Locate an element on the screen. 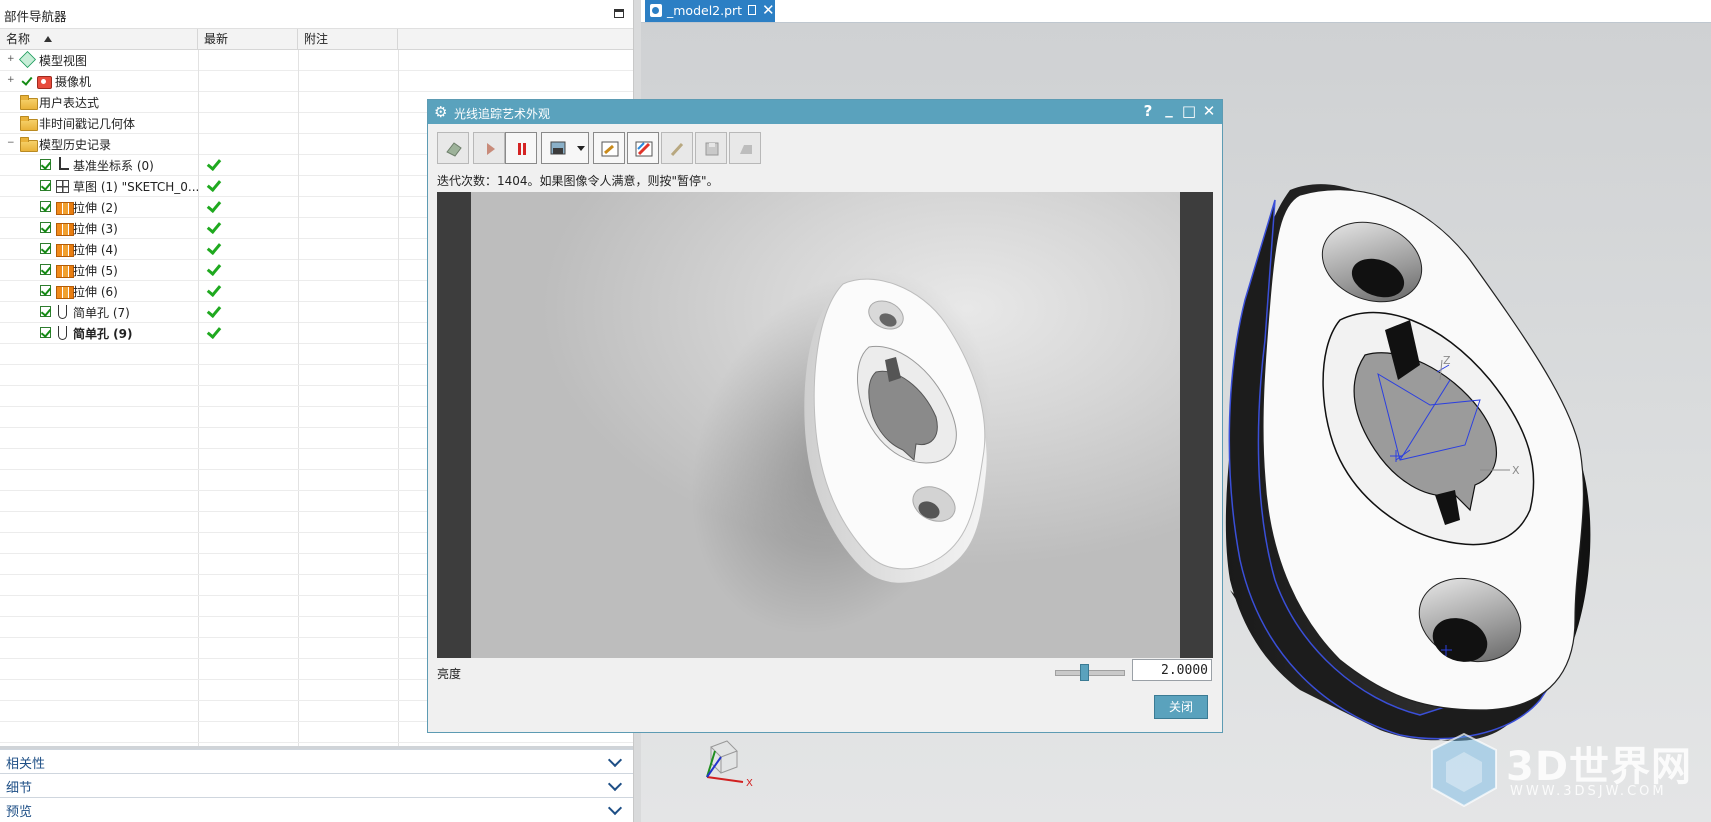 The height and width of the screenshot is (822, 1711). brightness-slider is located at coordinates (1090, 672).